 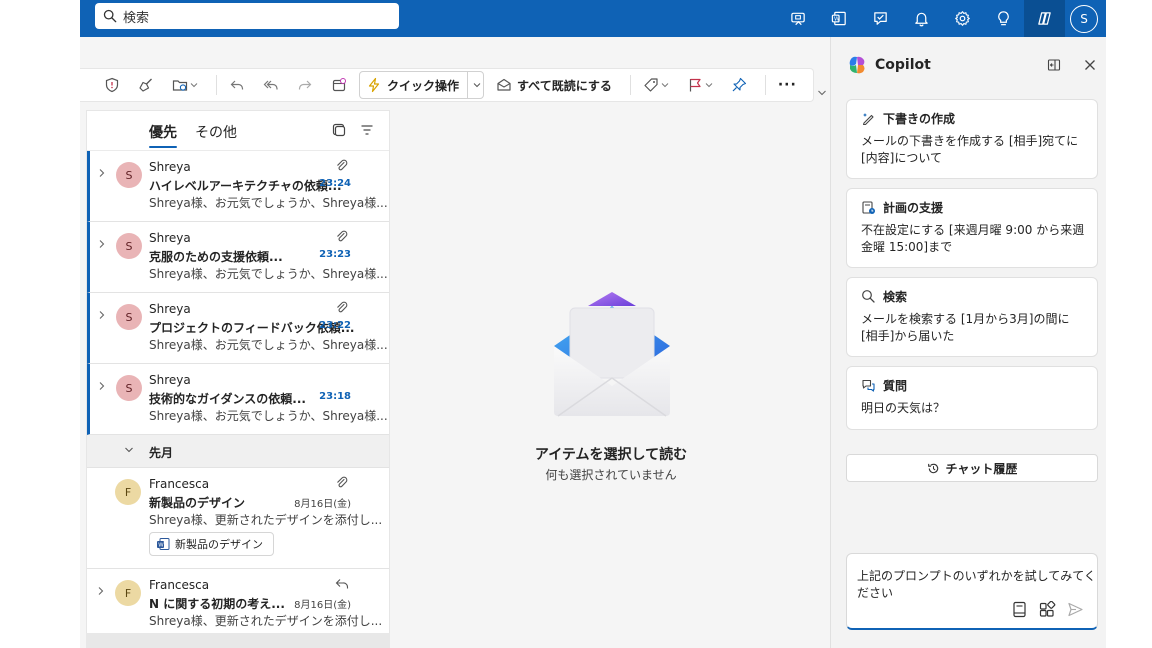 I want to click on notifications-button, so click(x=921, y=18).